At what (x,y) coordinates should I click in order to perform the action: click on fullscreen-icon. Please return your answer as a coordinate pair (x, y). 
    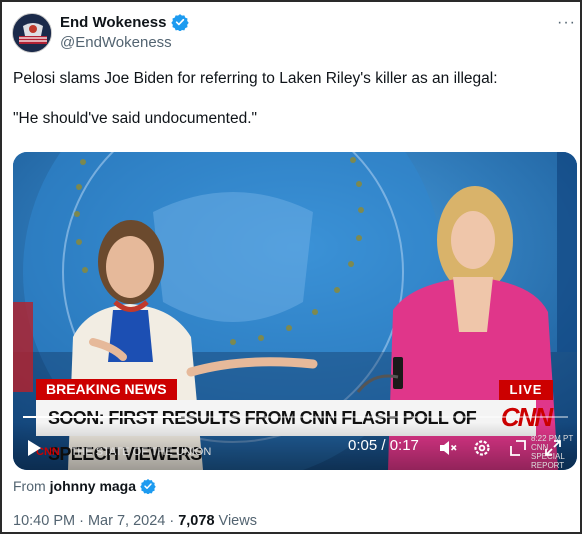
    Looking at the image, I should click on (518, 448).